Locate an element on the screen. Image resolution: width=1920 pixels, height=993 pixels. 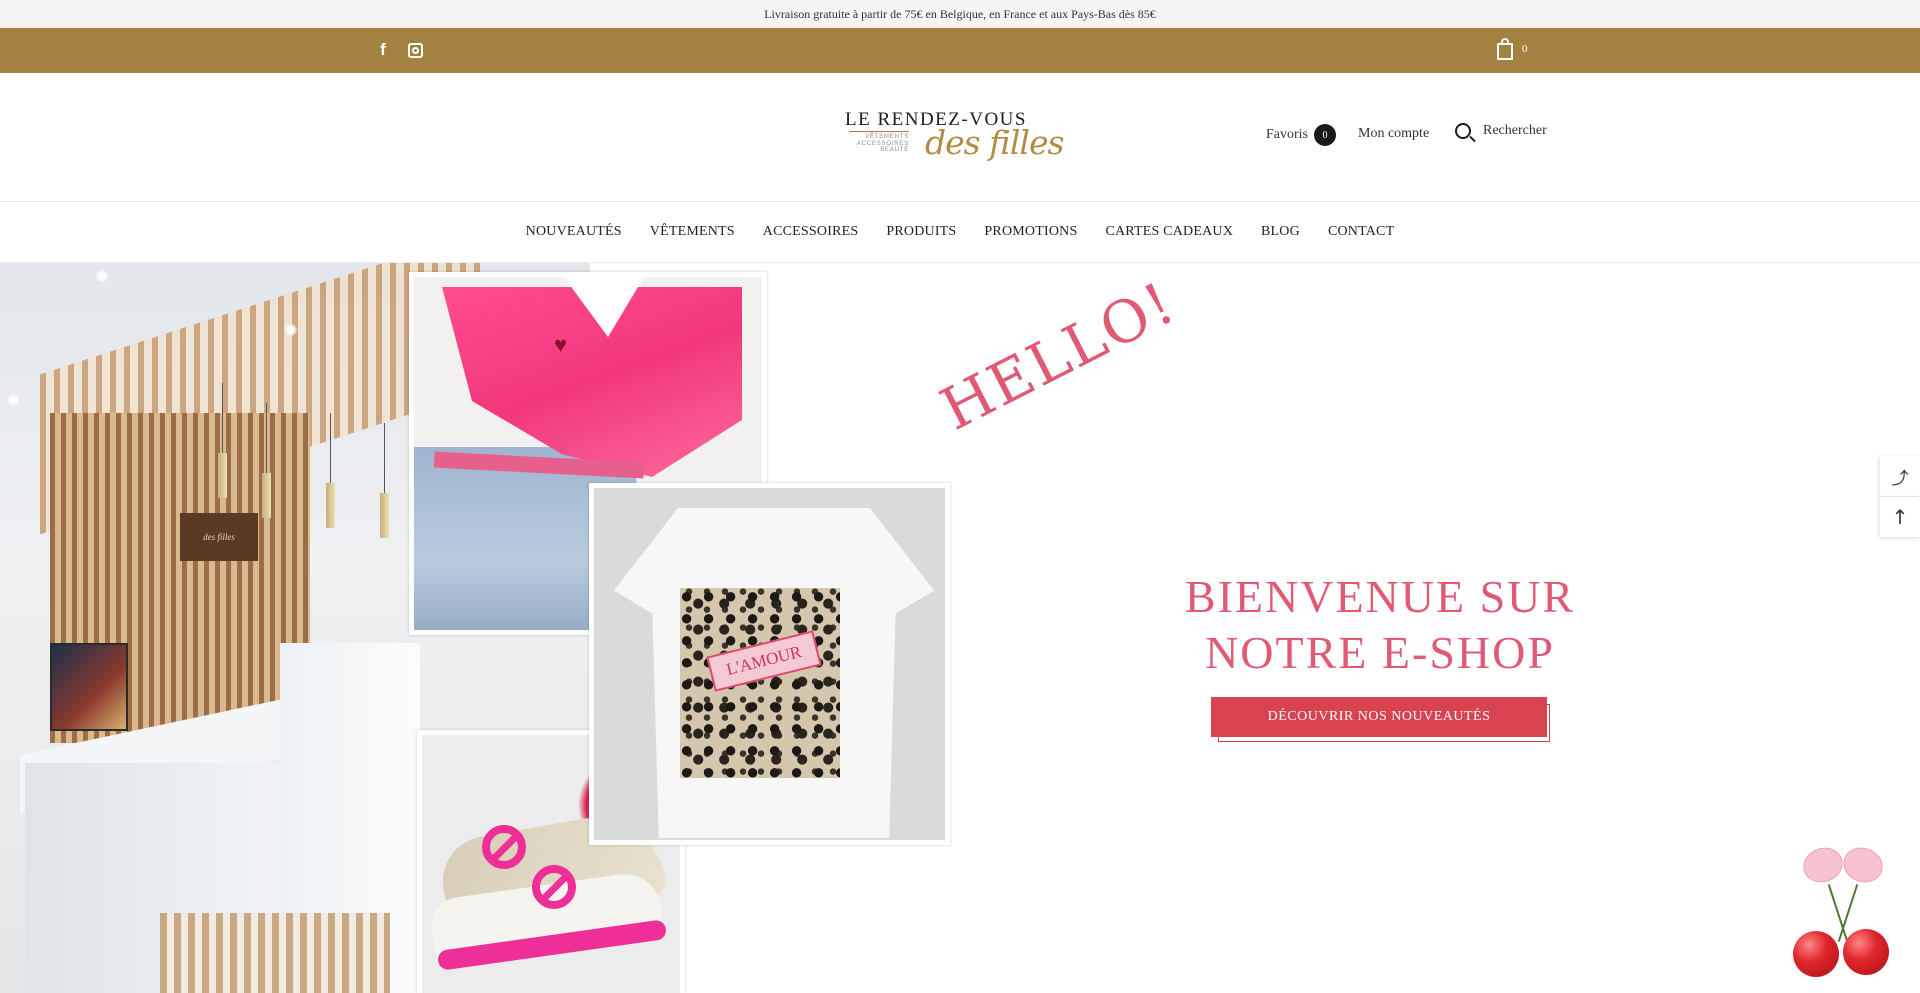
nav-item-cartes-cadeaux: CARTES CADEAUX is located at coordinates (1169, 232).